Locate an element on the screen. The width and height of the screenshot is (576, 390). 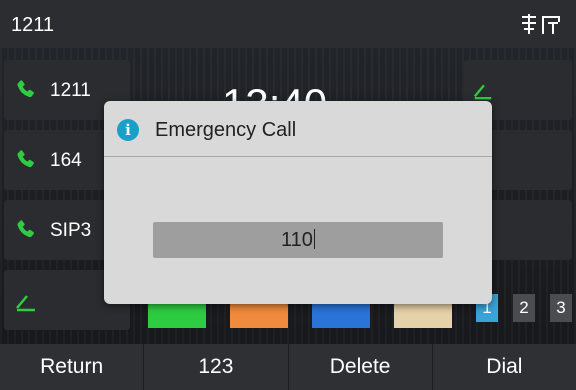
emergency-number-input: 110 is located at coordinates (298, 240).